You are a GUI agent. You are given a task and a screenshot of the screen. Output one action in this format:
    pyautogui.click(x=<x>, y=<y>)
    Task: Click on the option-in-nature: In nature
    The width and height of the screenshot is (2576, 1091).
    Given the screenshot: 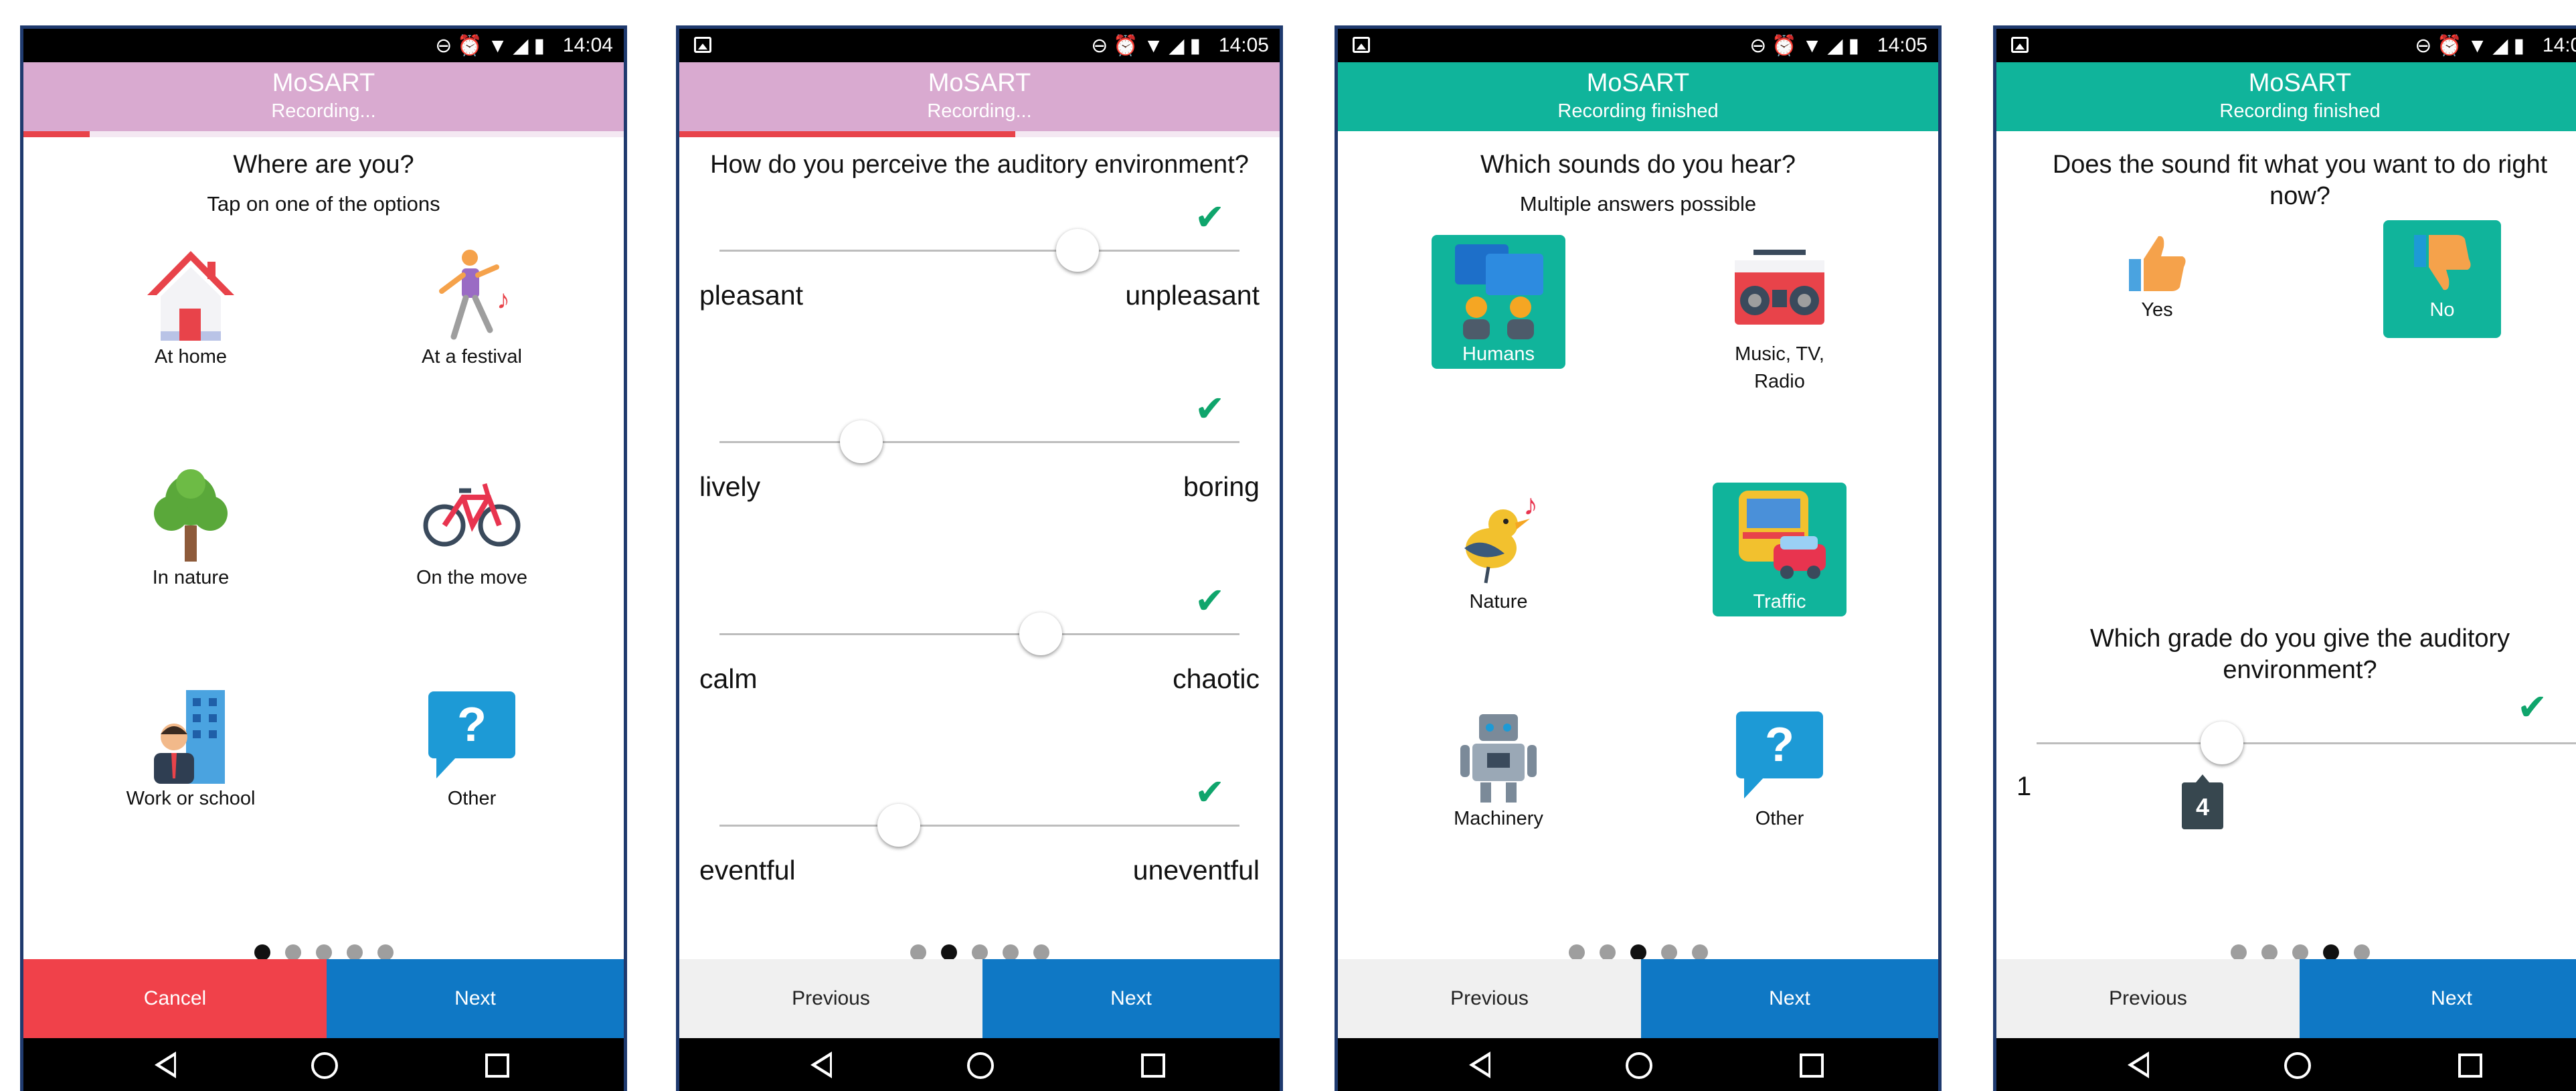 What is the action you would take?
    pyautogui.click(x=191, y=528)
    